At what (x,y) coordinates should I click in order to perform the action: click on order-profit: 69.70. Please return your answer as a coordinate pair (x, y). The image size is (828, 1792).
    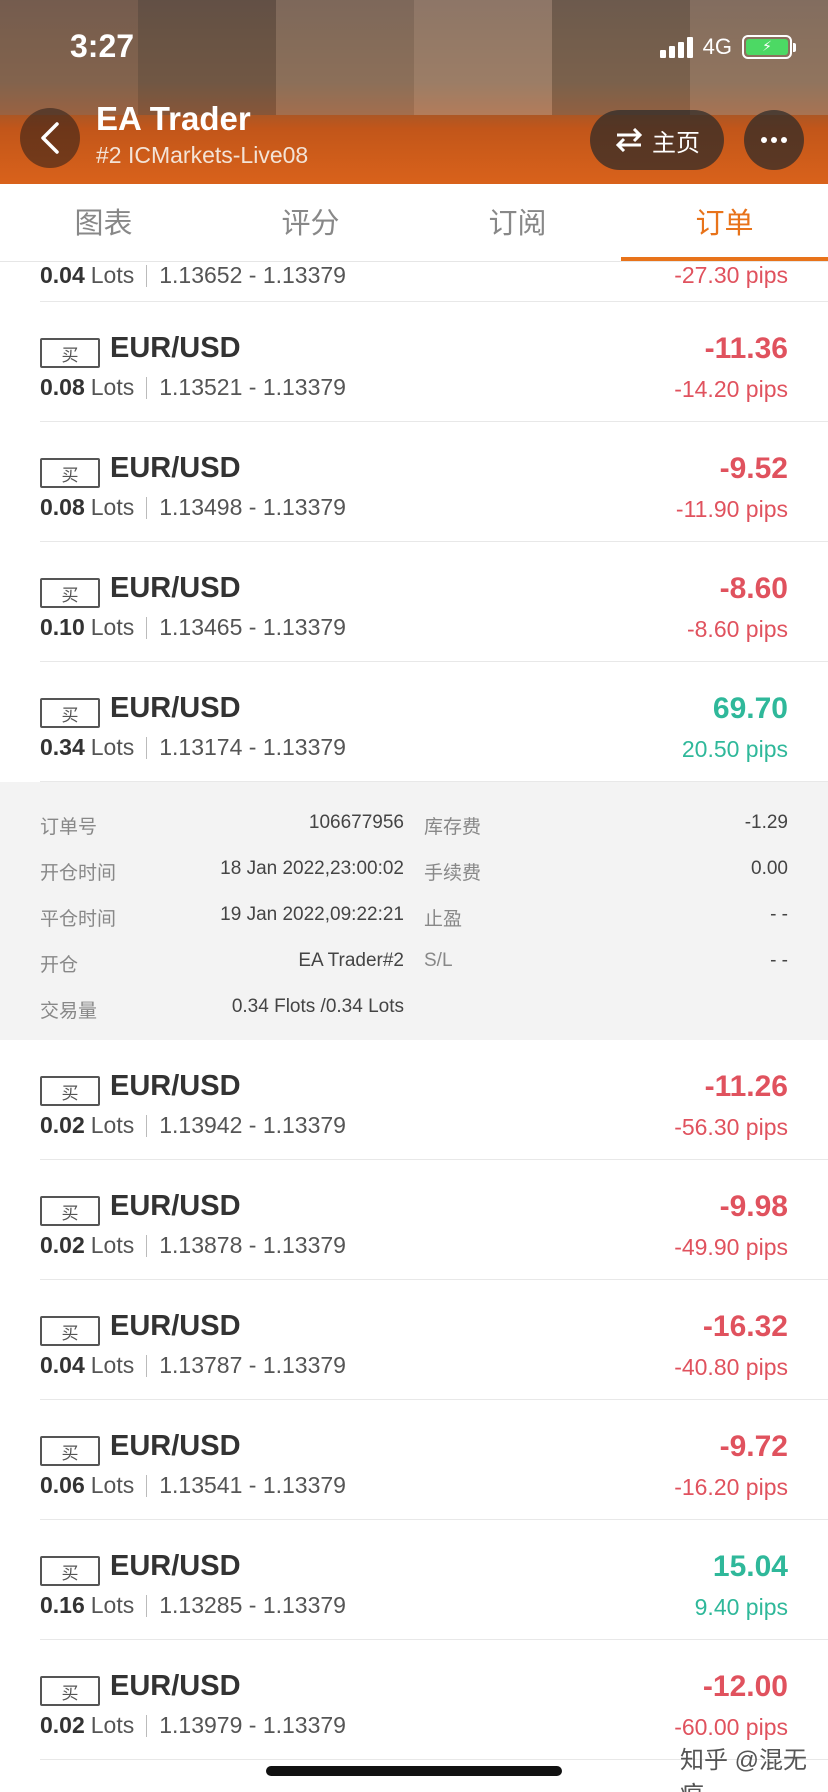
    Looking at the image, I should click on (750, 708).